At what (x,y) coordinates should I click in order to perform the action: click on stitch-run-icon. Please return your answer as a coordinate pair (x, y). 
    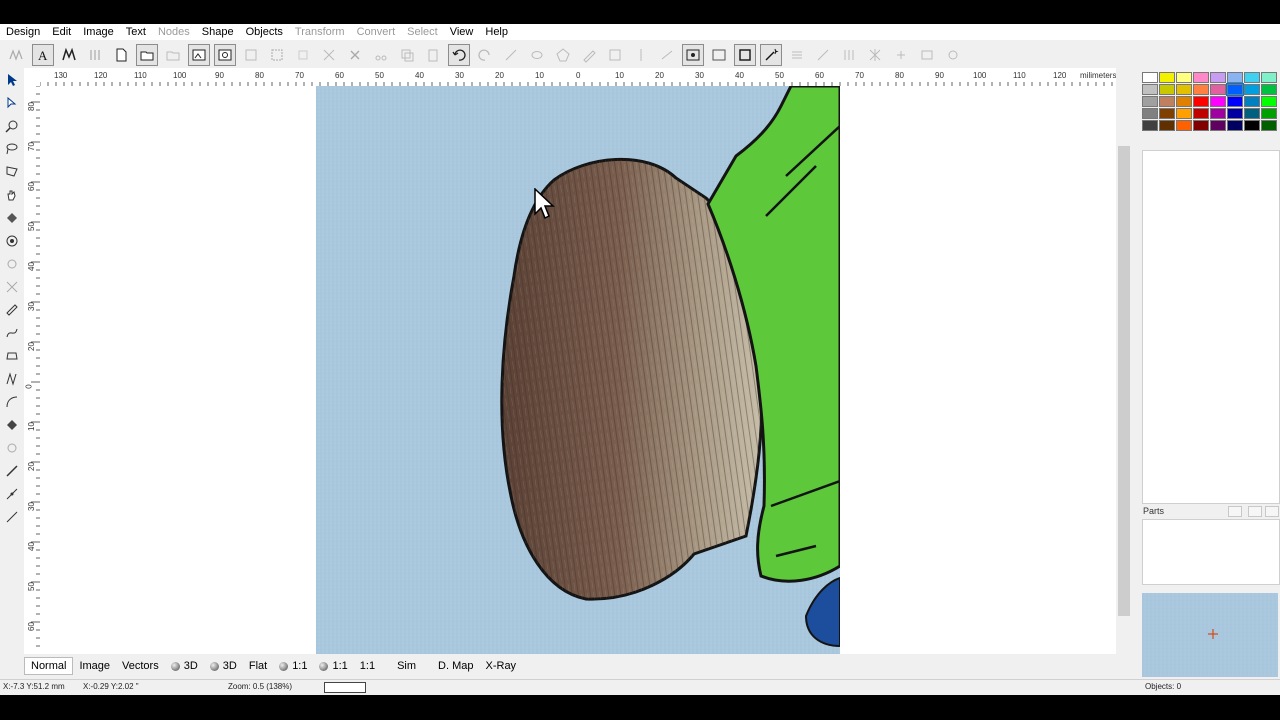
    Looking at the image, I should click on (849, 55).